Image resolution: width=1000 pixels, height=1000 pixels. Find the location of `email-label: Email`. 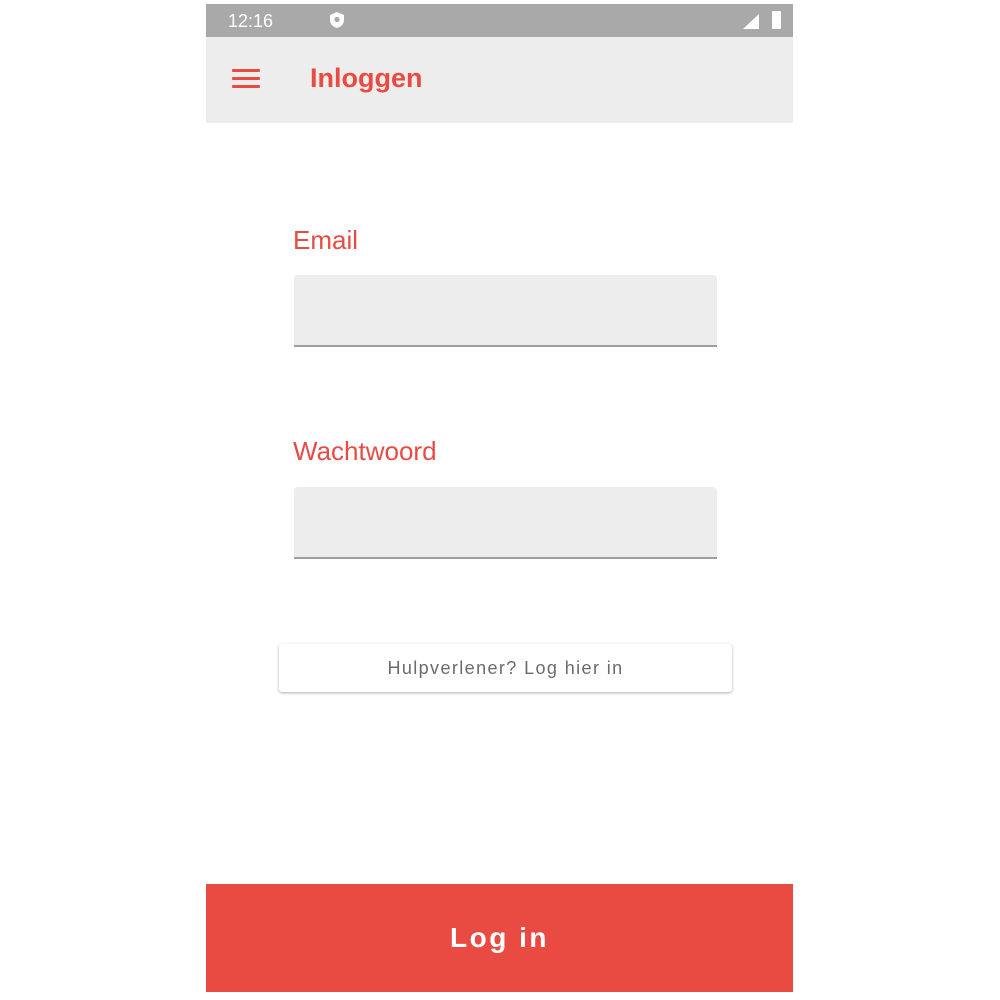

email-label: Email is located at coordinates (326, 240).